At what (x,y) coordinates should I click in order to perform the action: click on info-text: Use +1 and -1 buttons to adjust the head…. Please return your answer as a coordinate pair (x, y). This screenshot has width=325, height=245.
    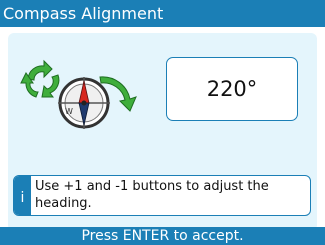
    Looking at the image, I should click on (152, 195).